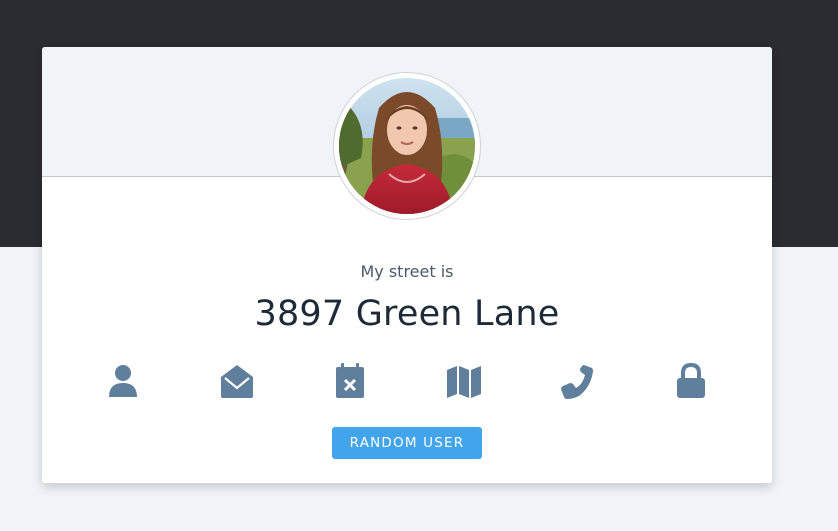  What do you see at coordinates (407, 443) in the screenshot?
I see `random-user-button: RANDOM USER` at bounding box center [407, 443].